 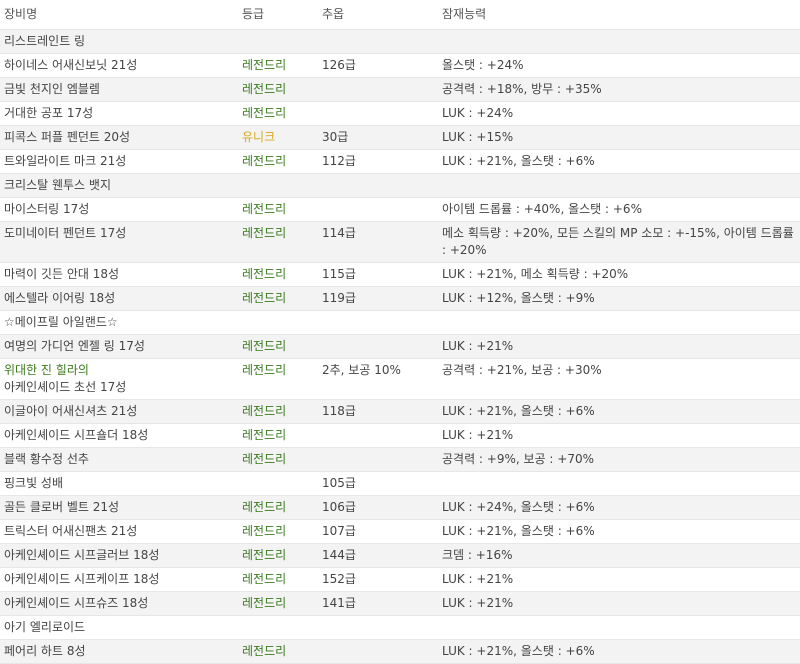 I want to click on item-flame: 115급, so click(x=378, y=274).